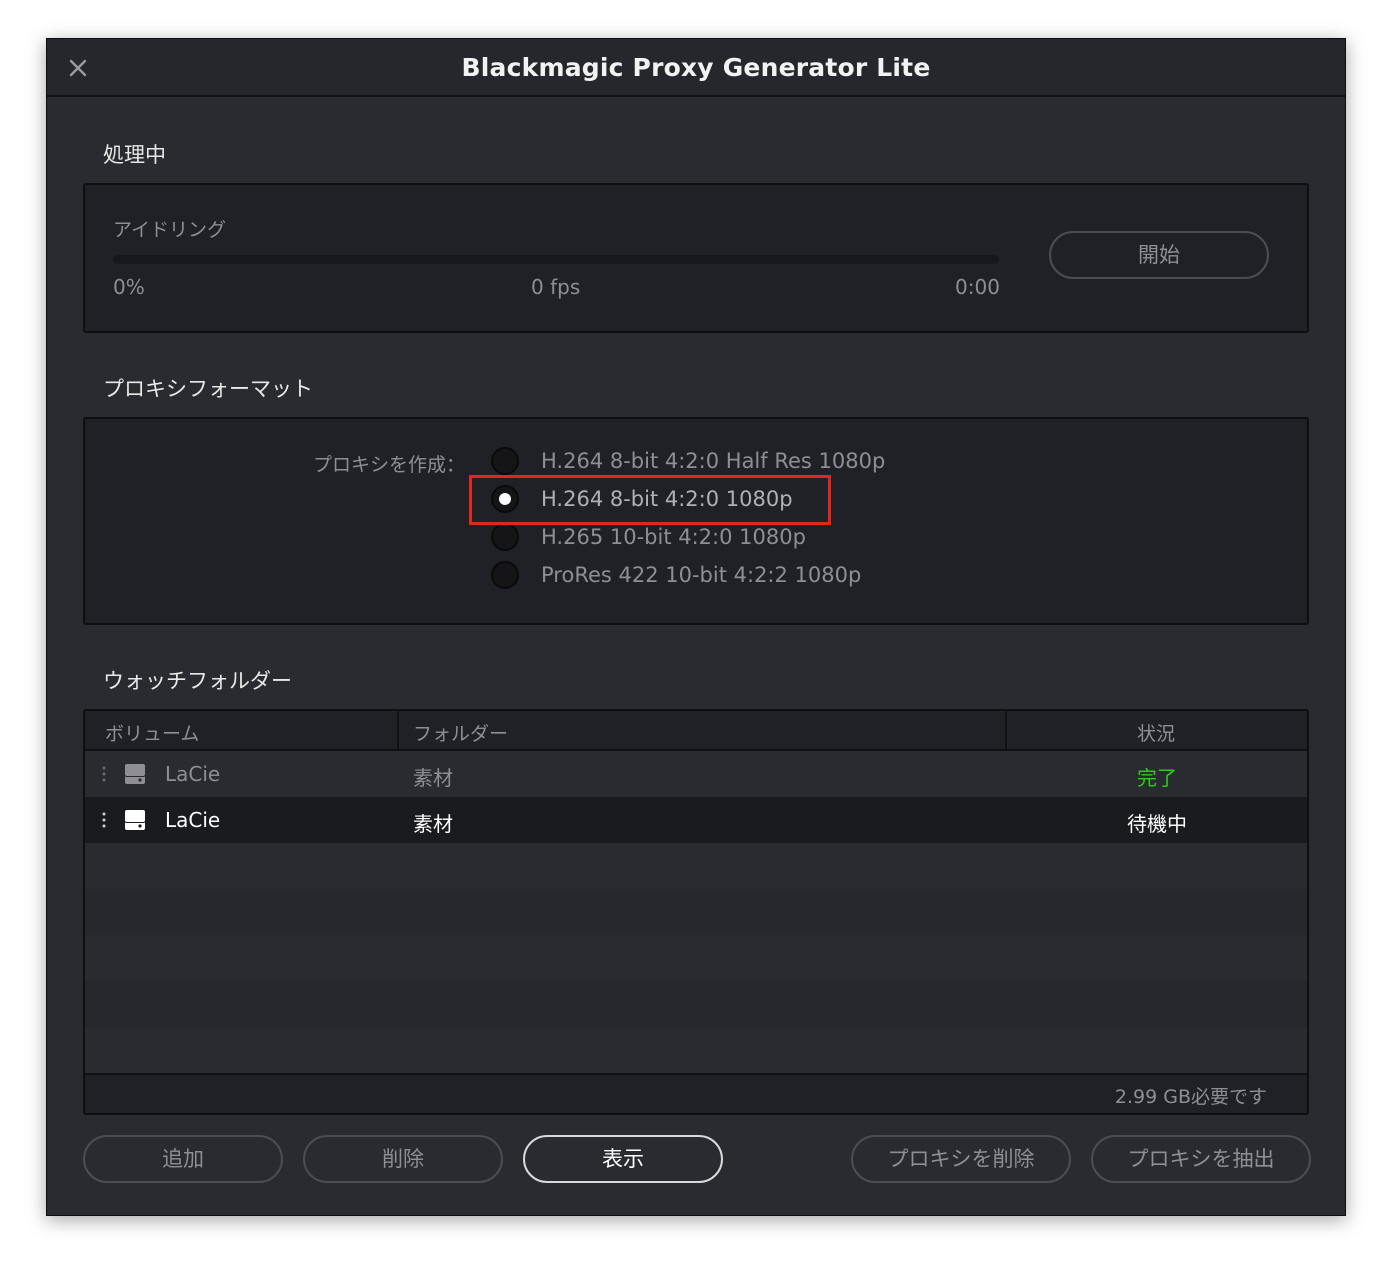 The width and height of the screenshot is (1392, 1270). Describe the element at coordinates (701, 575) in the screenshot. I see `format-option-label: ProRes 422 10-bit 4:2:2 1080p` at that location.